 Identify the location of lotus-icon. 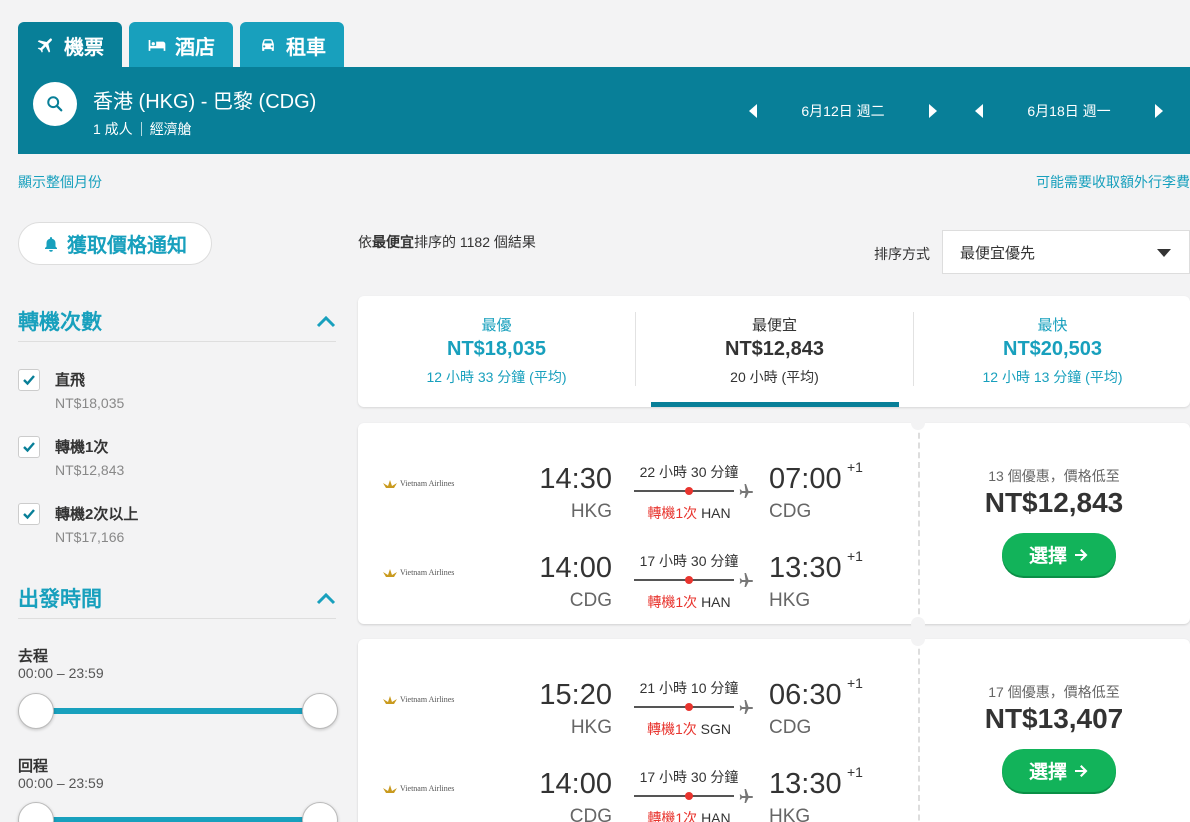
(390, 483).